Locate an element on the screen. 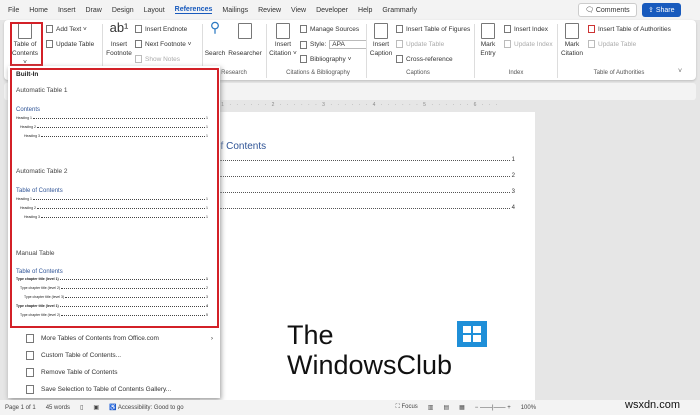  menu-item-label: More Tables of Contents from Office.com is located at coordinates (100, 338).